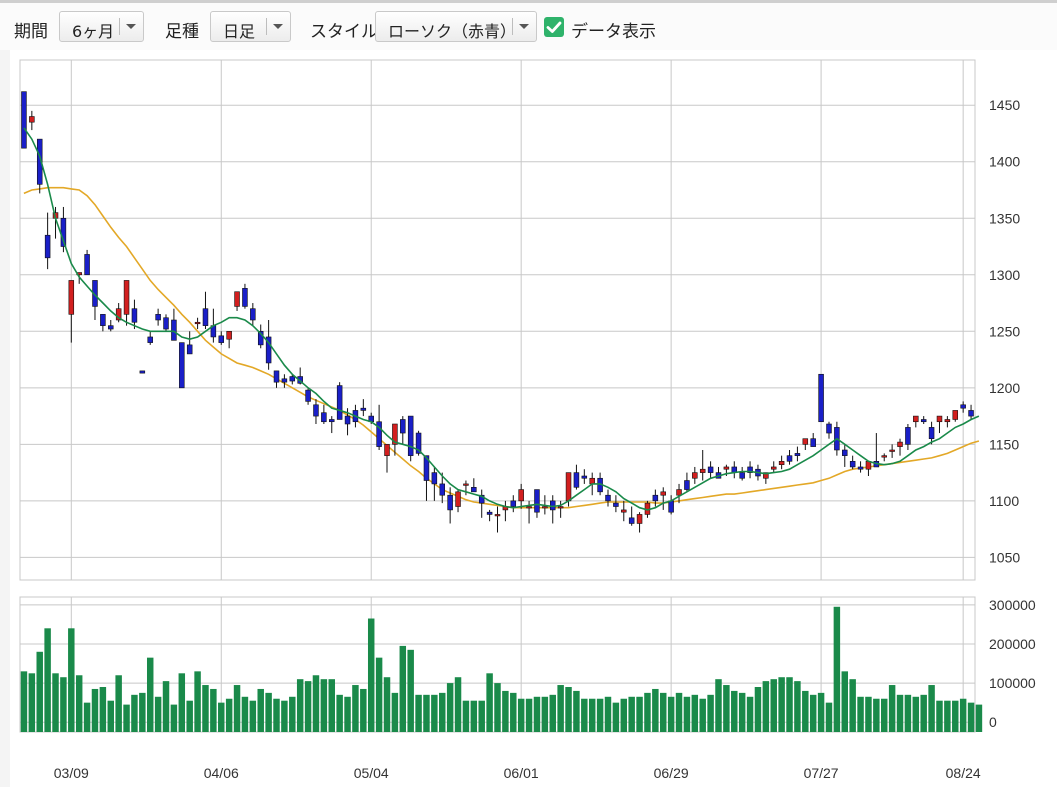 Image resolution: width=1057 pixels, height=787 pixels. I want to click on price-tick-label: 1200, so click(1004, 388).